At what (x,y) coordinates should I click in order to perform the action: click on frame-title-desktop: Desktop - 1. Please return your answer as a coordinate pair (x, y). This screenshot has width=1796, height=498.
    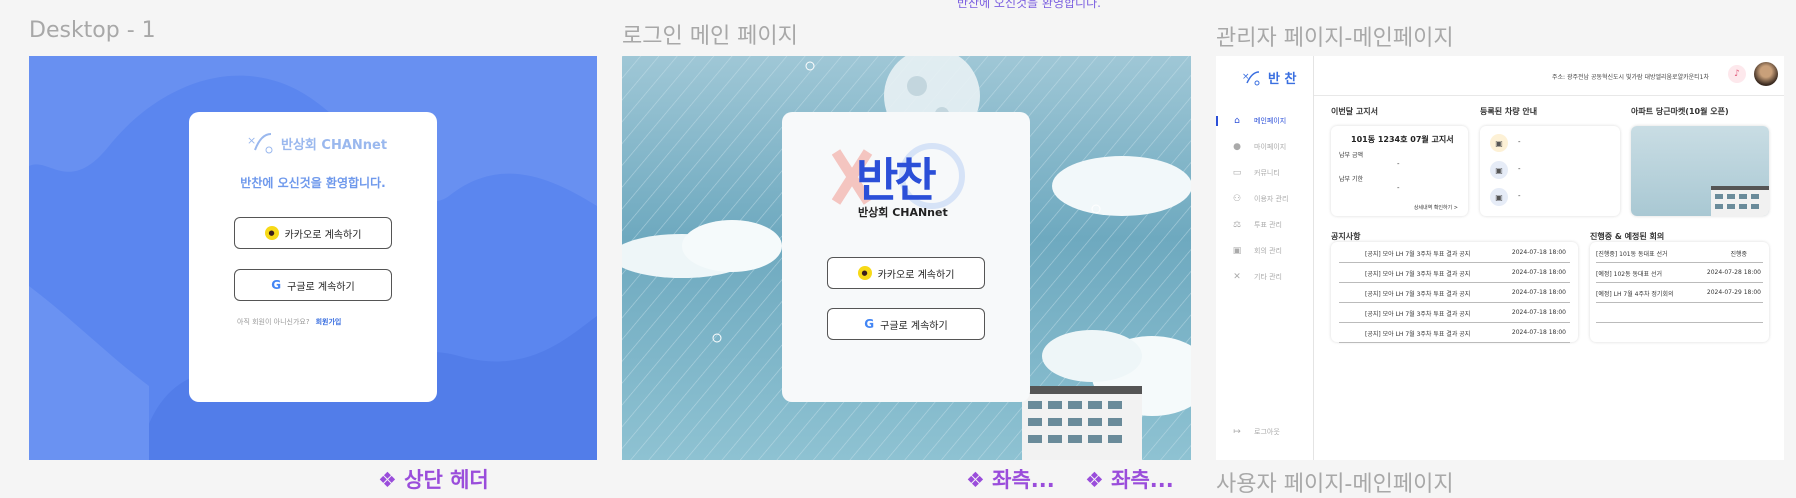
    Looking at the image, I should click on (92, 30).